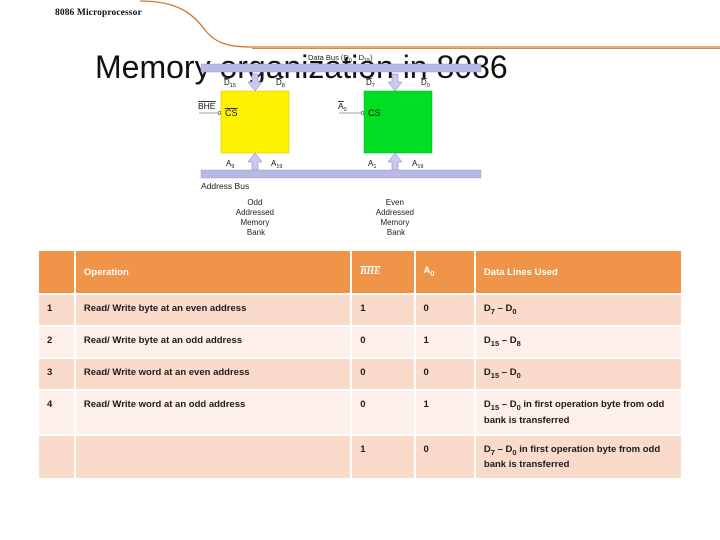  What do you see at coordinates (213, 457) in the screenshot?
I see `cell-operation` at bounding box center [213, 457].